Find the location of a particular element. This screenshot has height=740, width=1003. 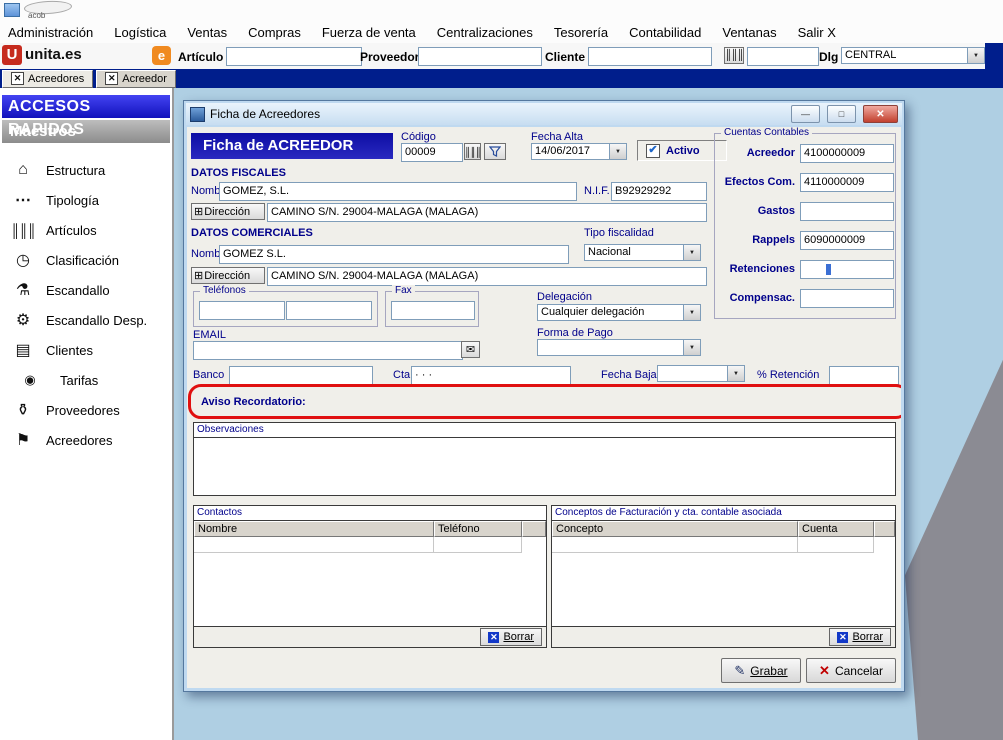

sidebar-item-articulos: ║║║ Artículos is located at coordinates (86, 230).